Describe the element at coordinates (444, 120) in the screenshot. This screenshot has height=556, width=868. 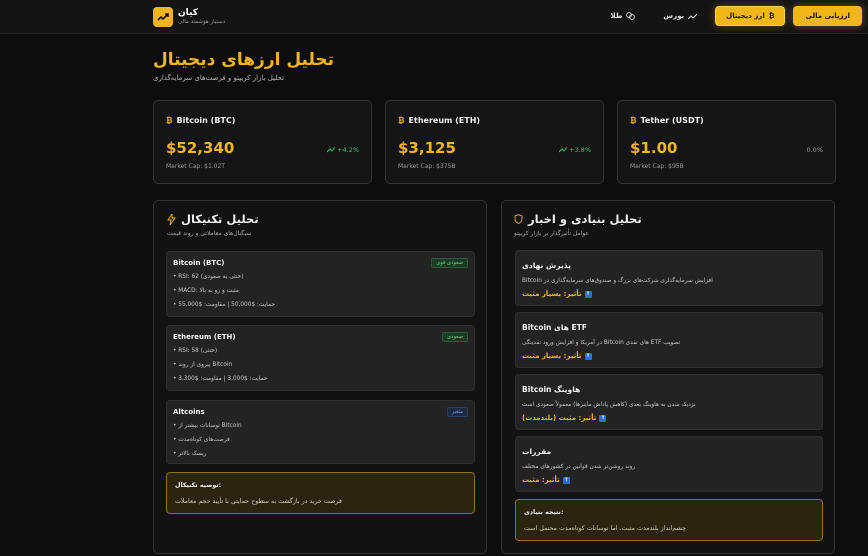
I see `coin-name: Ethereum (ETH)` at that location.